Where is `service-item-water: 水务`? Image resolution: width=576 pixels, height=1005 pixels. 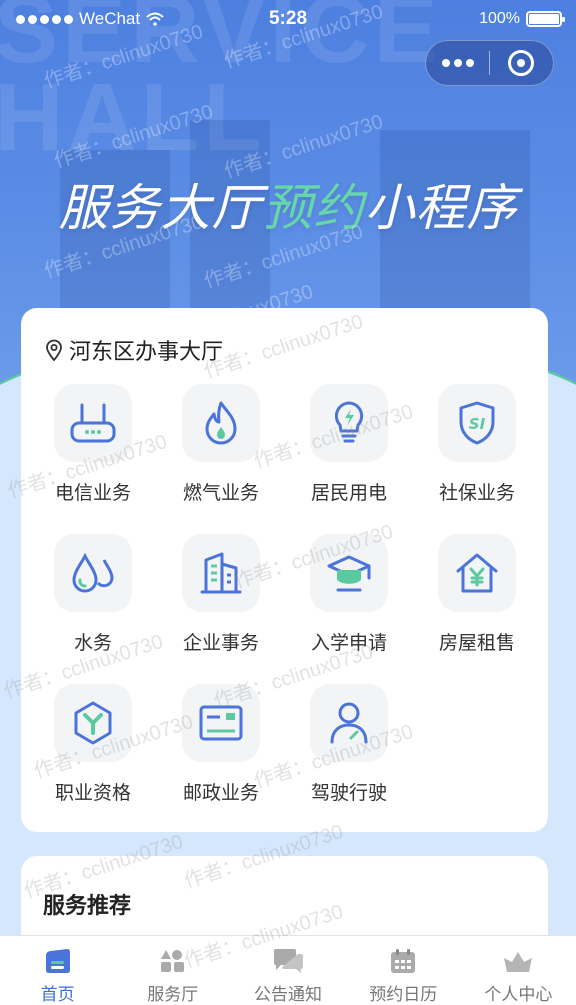
service-item-water: 水务 is located at coordinates (93, 594).